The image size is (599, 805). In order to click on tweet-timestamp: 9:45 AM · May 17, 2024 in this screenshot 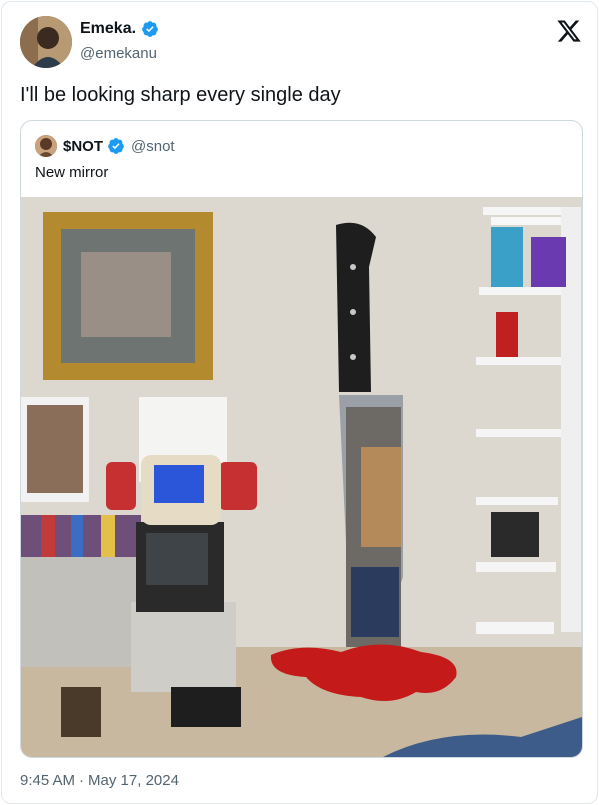, I will do `click(99, 780)`.